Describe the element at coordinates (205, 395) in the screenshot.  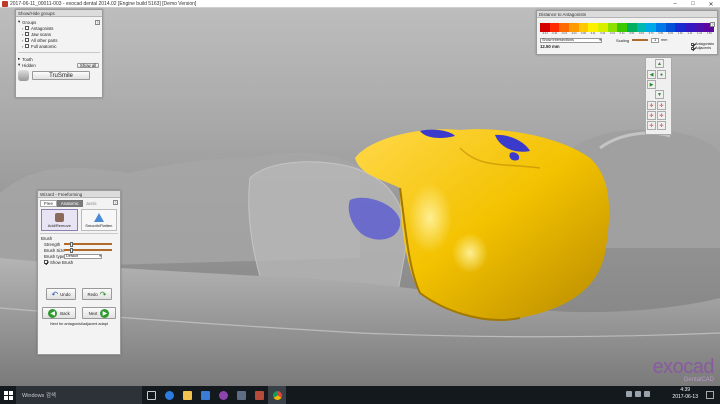
I see `store-icon` at that location.